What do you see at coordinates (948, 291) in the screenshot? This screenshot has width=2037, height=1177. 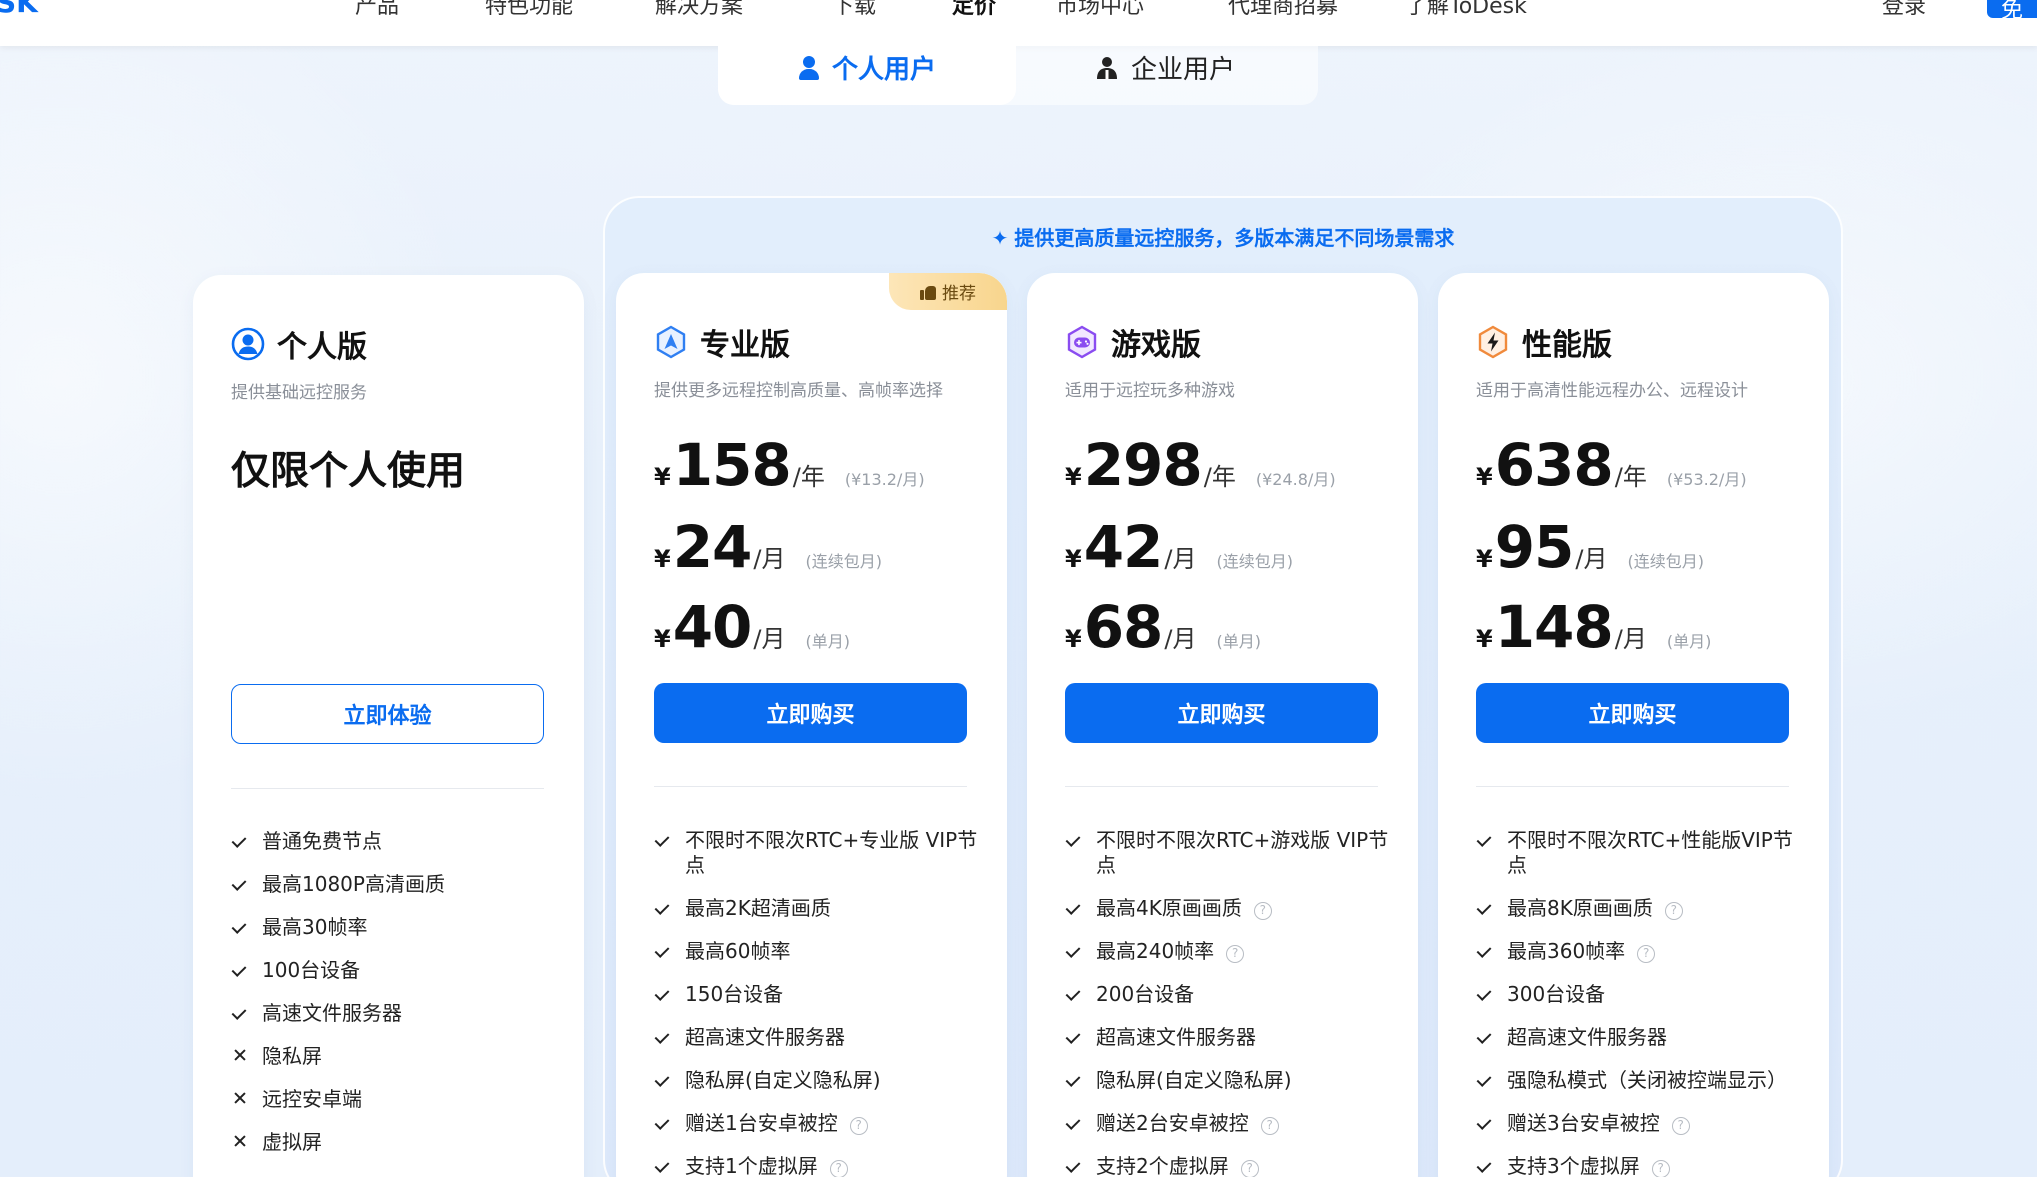 I see `recommended-badge: 推荐` at bounding box center [948, 291].